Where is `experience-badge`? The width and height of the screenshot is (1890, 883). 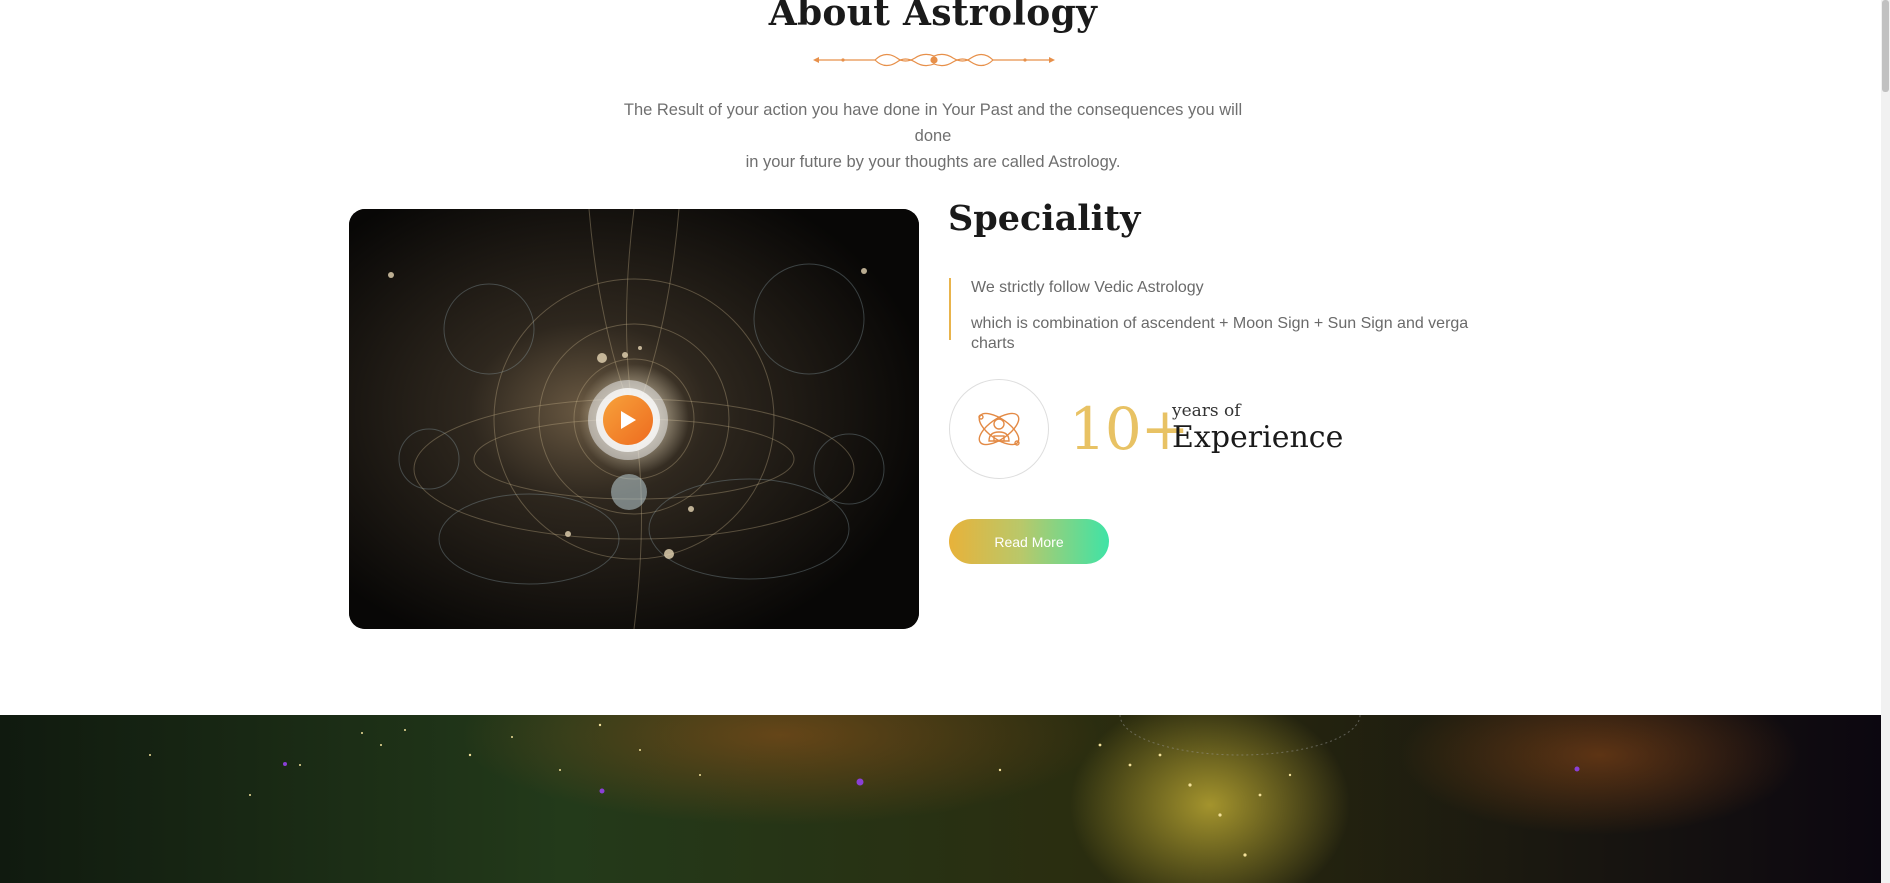 experience-badge is located at coordinates (999, 429).